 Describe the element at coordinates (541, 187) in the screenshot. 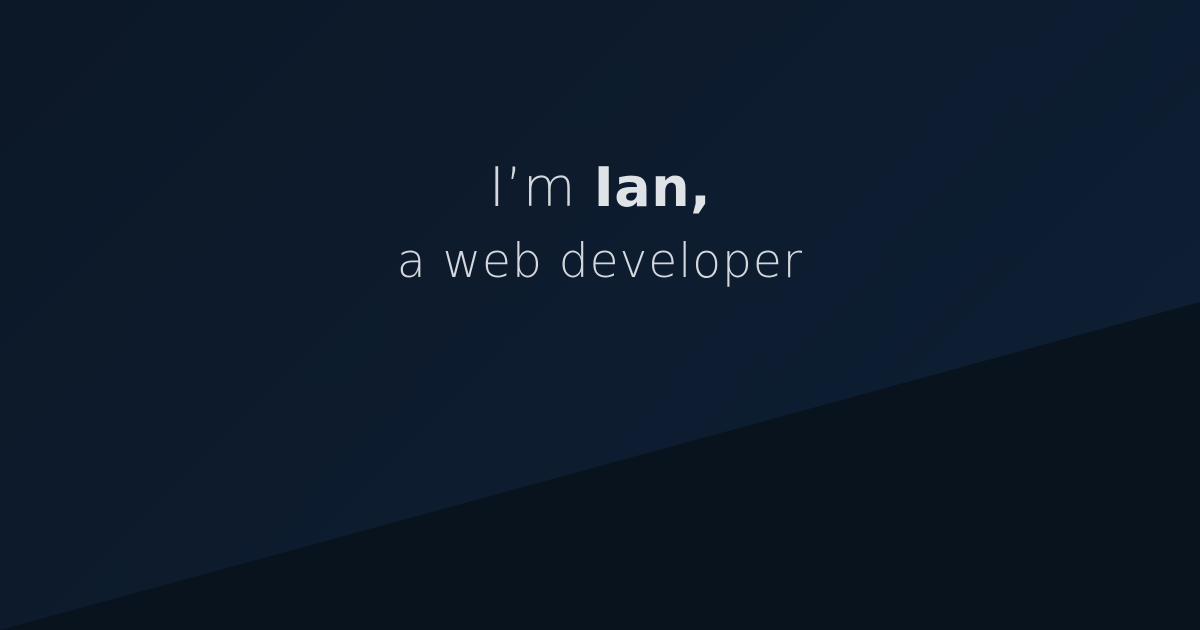

I see `greeting-prefix: I’m` at that location.